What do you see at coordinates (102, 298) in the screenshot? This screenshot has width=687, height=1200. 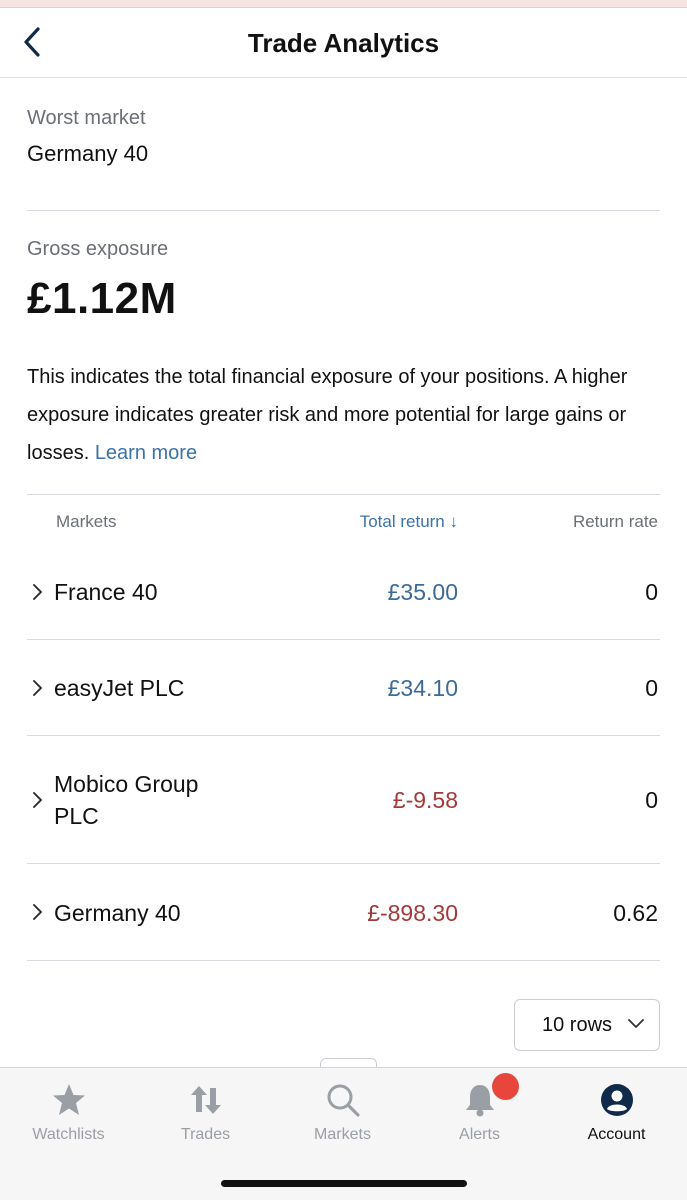 I see `gross-exposure-value: £1.12M` at bounding box center [102, 298].